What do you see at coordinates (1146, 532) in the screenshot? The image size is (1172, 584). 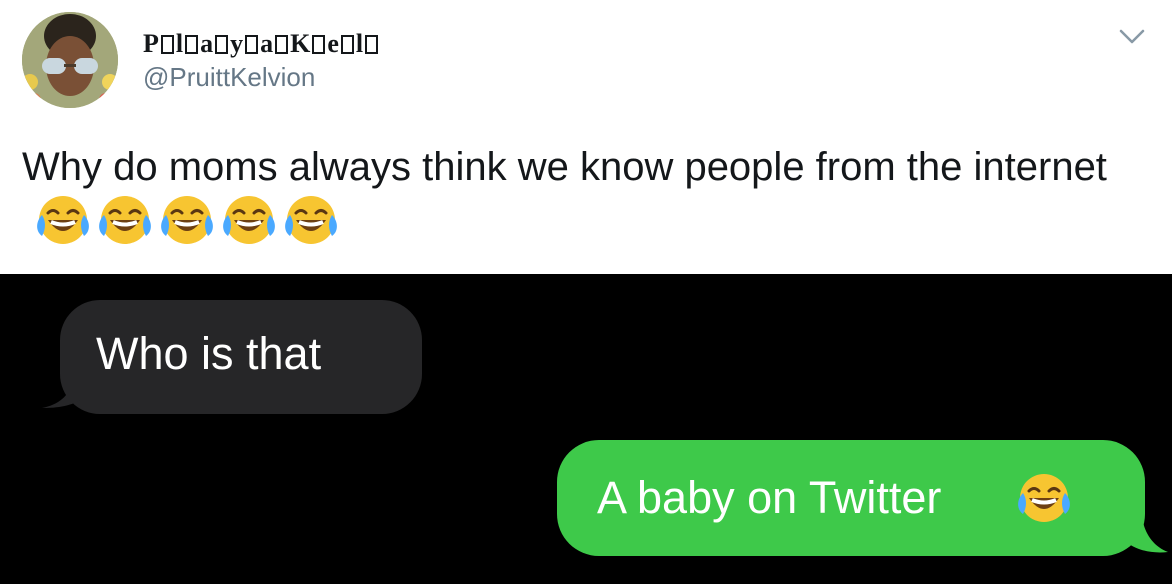 I see `outgoing-bubble-tail` at bounding box center [1146, 532].